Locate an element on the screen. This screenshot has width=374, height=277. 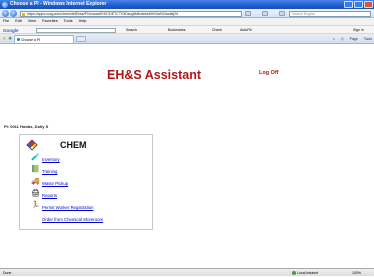
rss-icon is located at coordinates (282, 13).